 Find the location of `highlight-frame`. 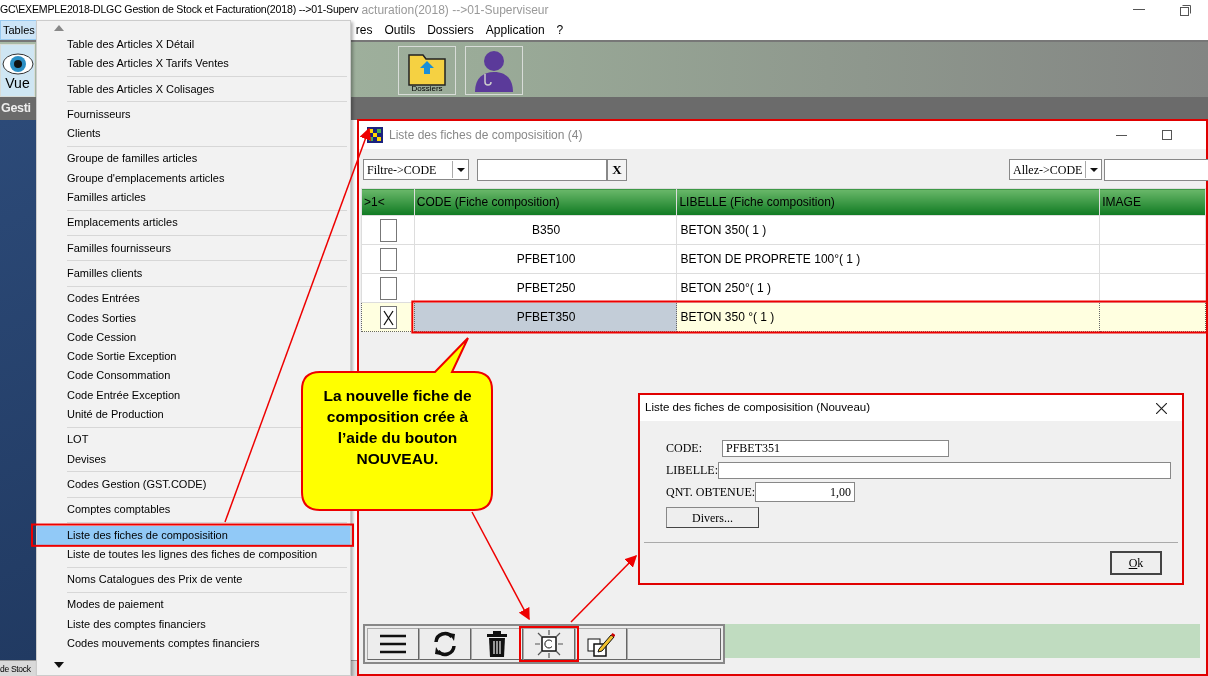

highlight-frame is located at coordinates (549, 644).